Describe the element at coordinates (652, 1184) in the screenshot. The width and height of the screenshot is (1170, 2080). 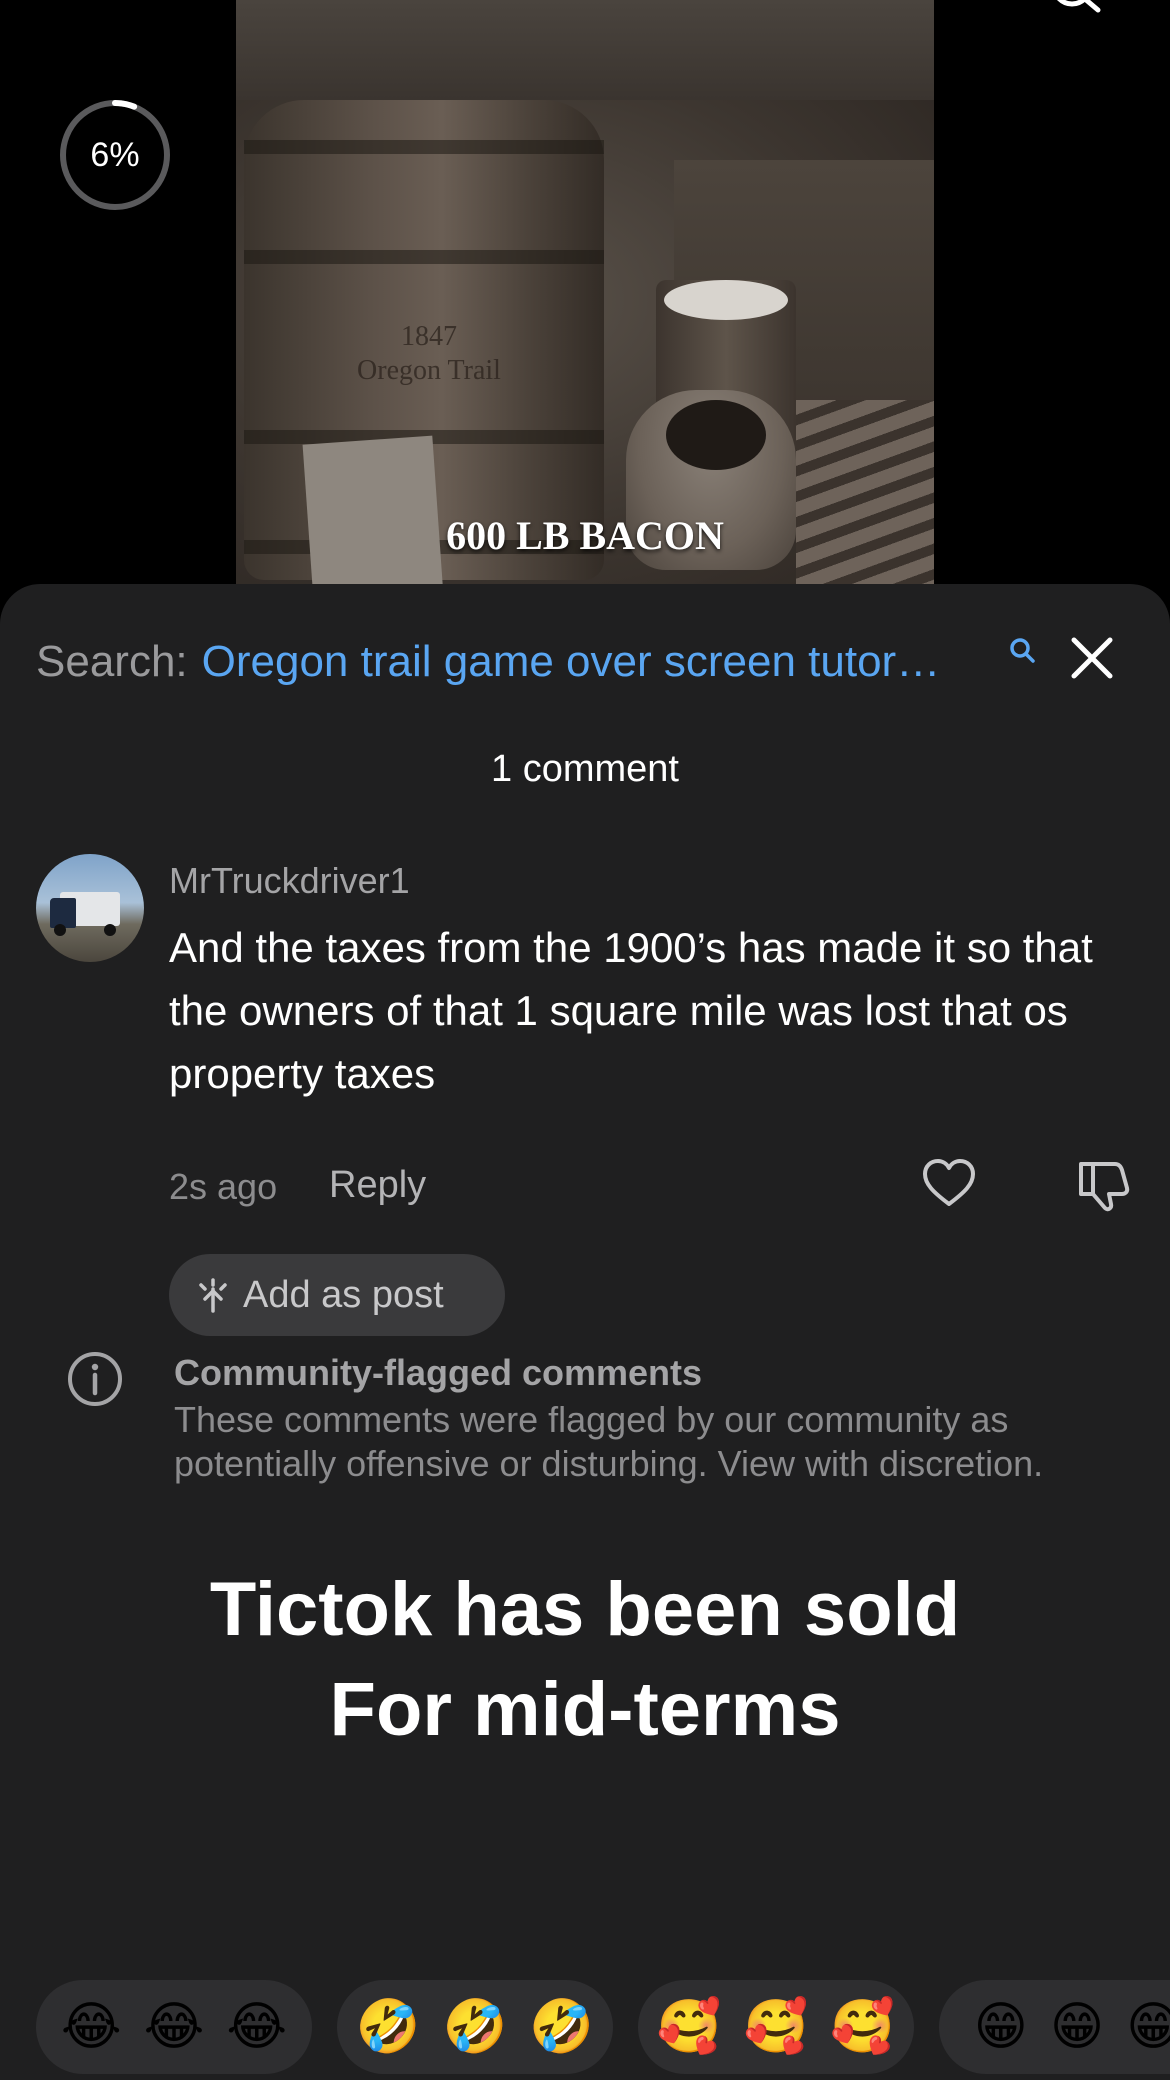
I see `comment-actions: 2s ago Reply` at that location.